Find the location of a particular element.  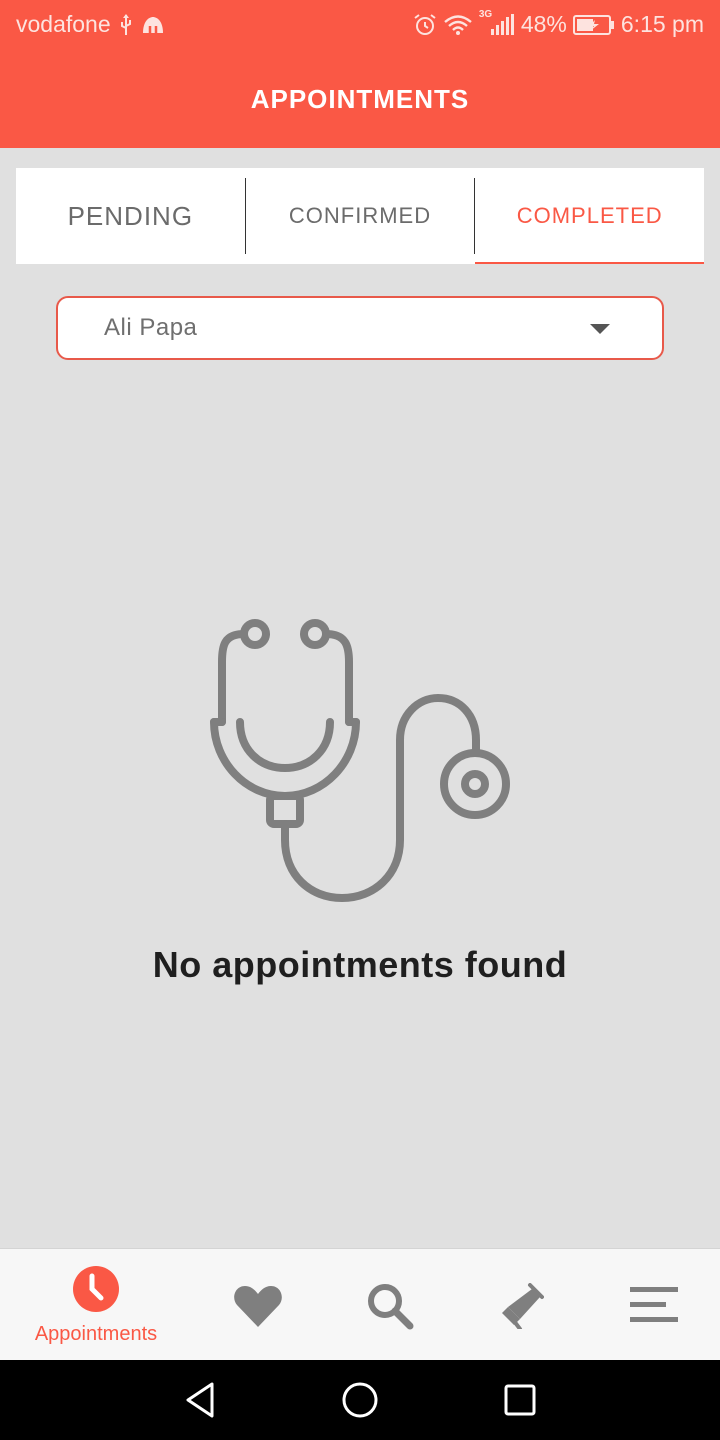

back-icon is located at coordinates (200, 1402).